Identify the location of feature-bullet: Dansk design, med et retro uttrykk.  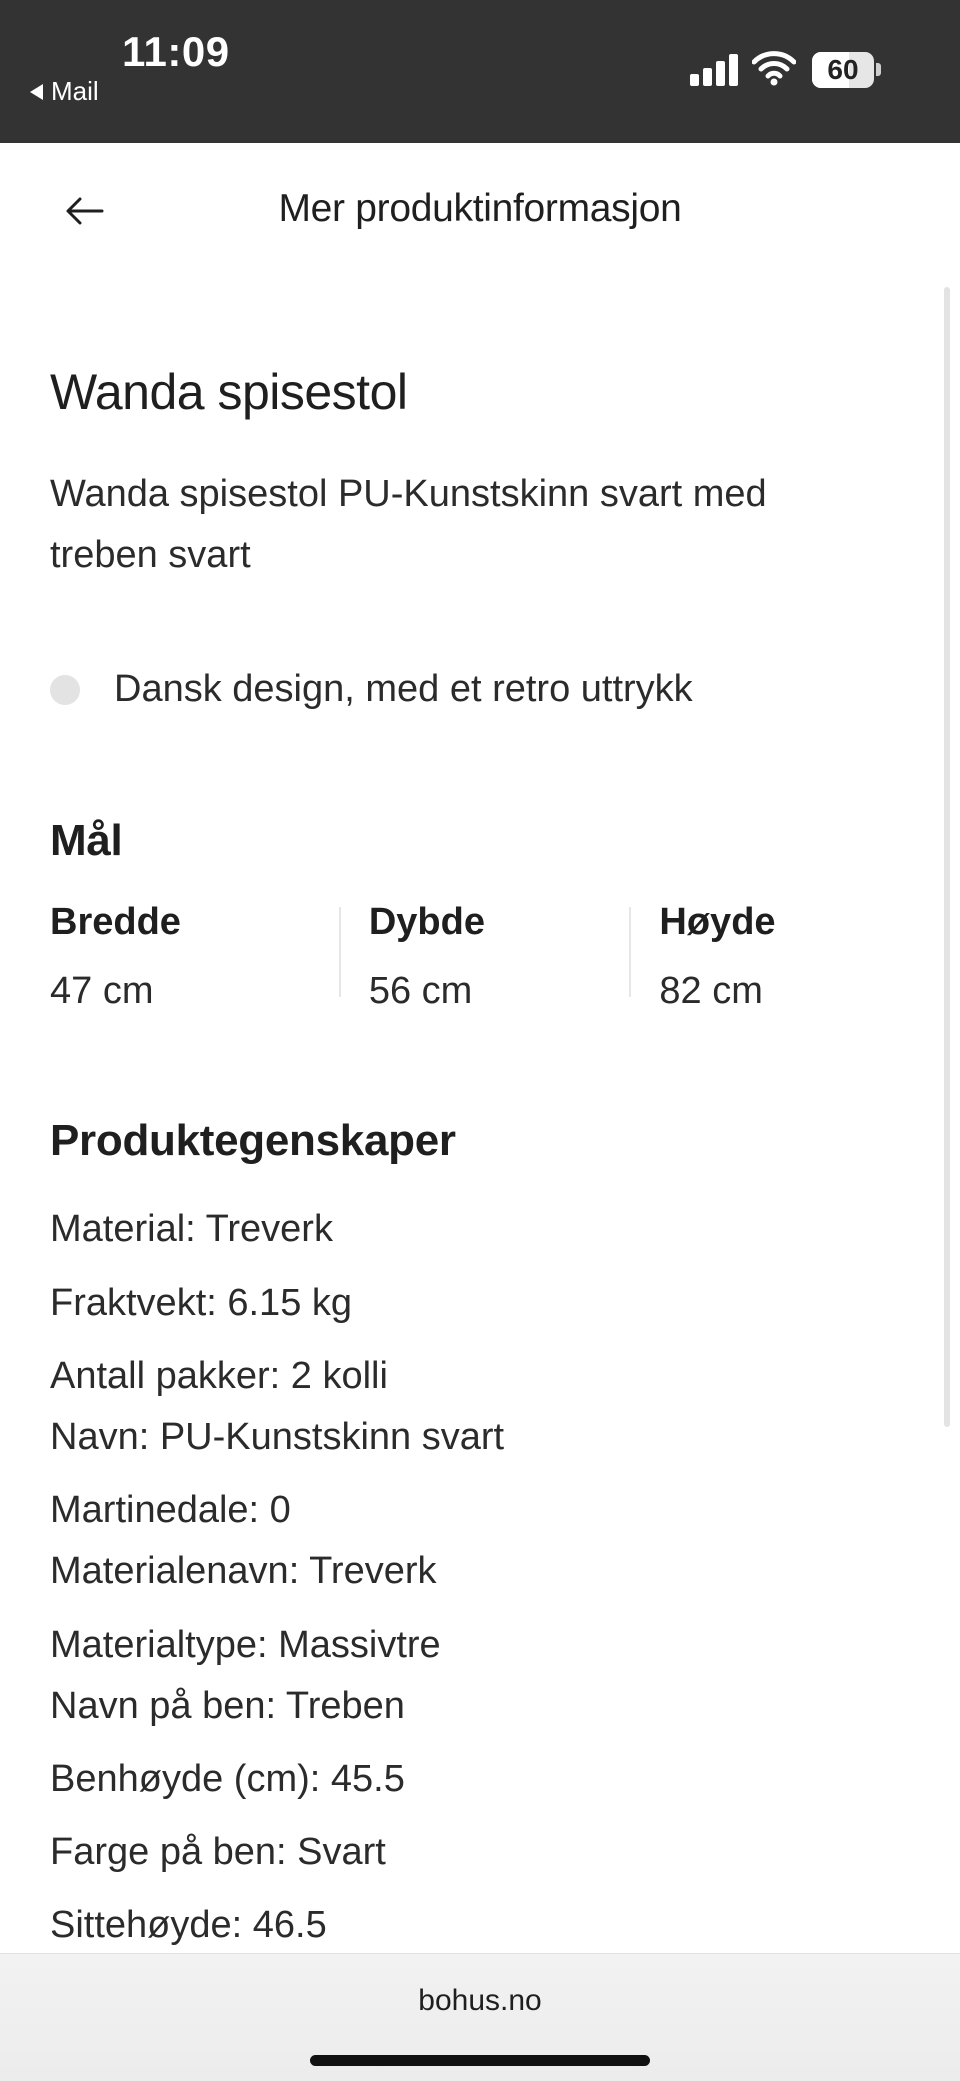
(371, 689).